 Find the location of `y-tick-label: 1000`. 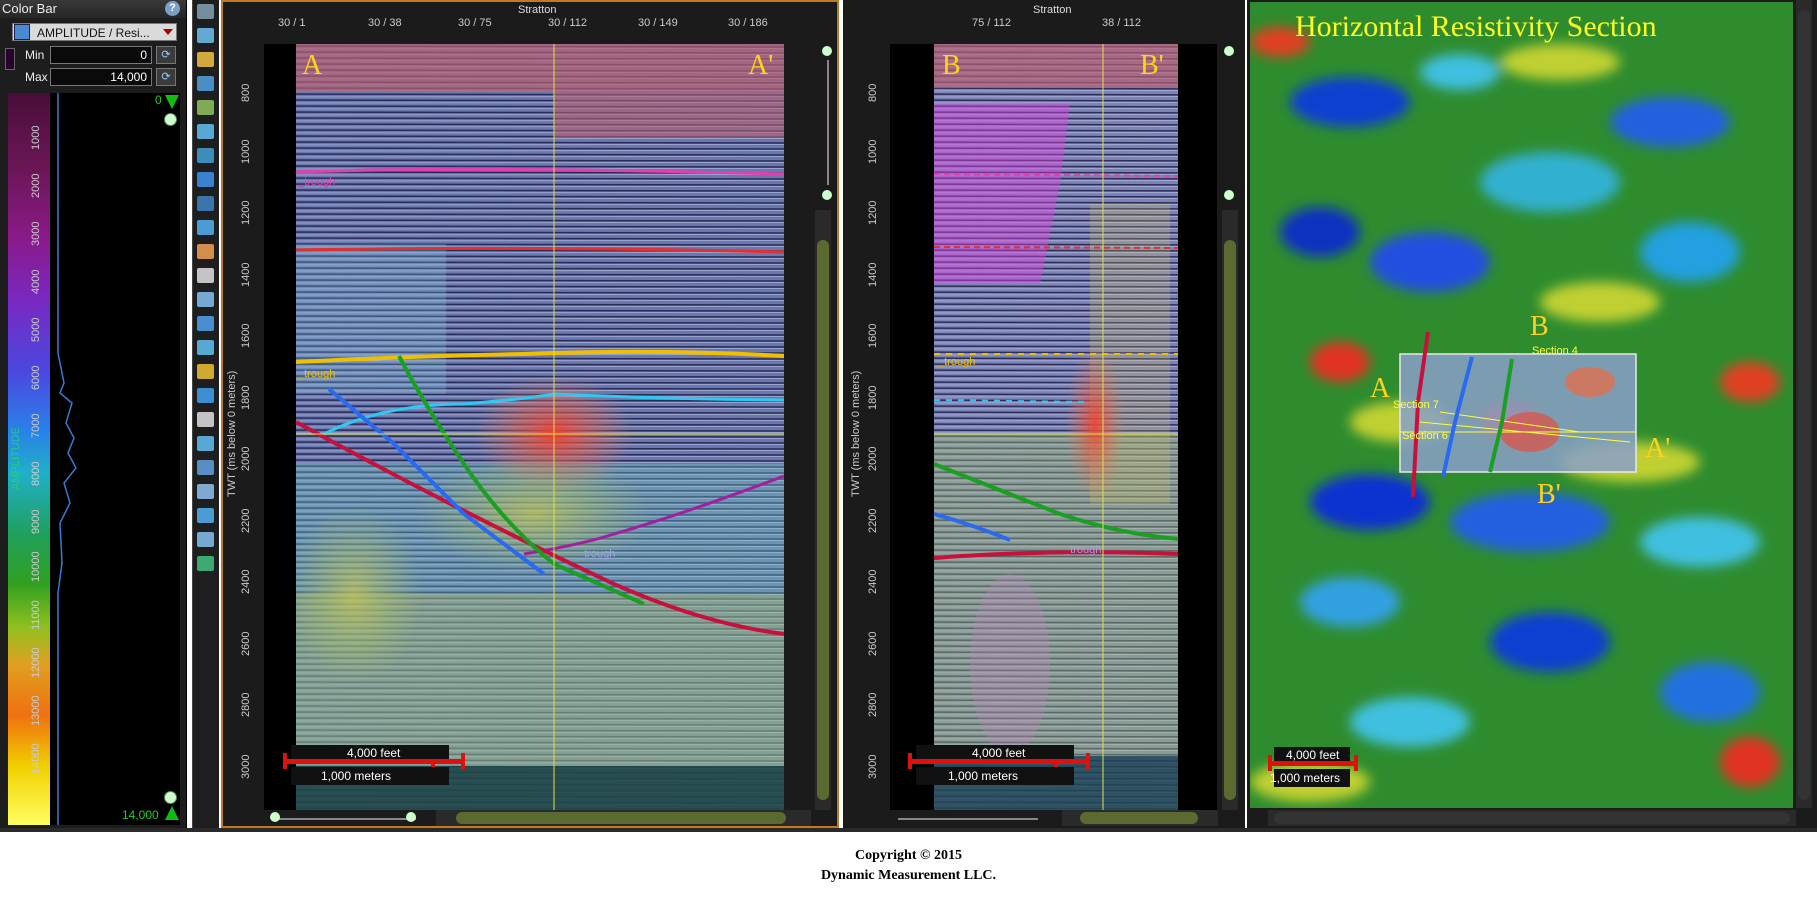

y-tick-label: 1000 is located at coordinates (246, 151).